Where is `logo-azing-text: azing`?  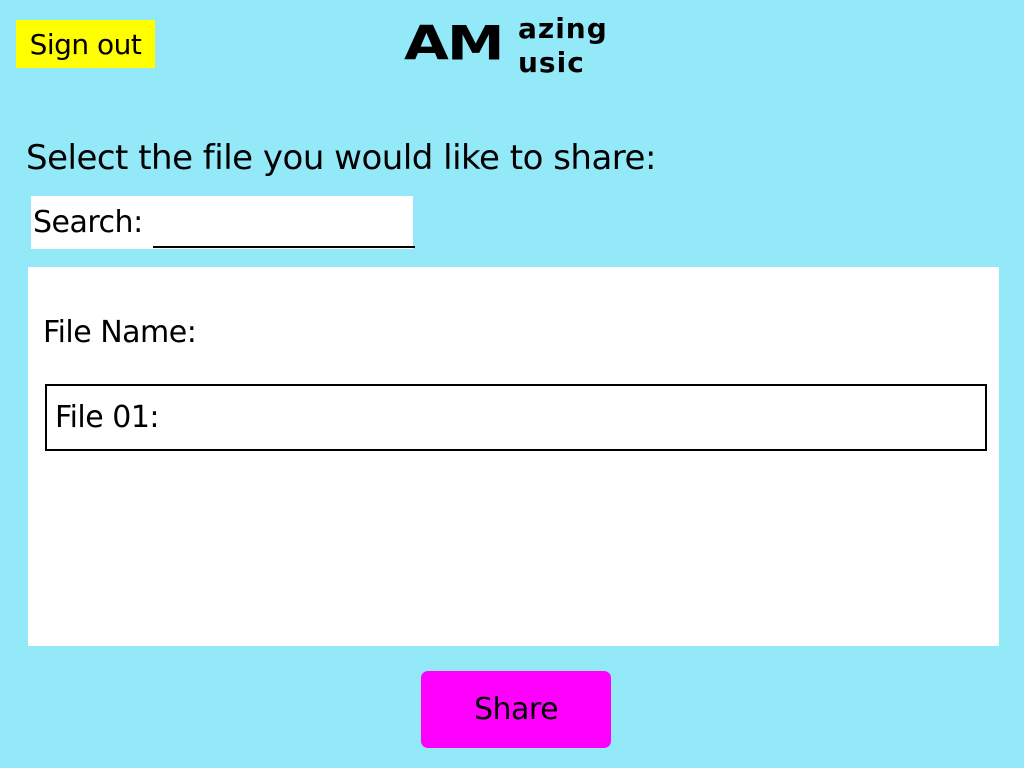
logo-azing-text: azing is located at coordinates (563, 28).